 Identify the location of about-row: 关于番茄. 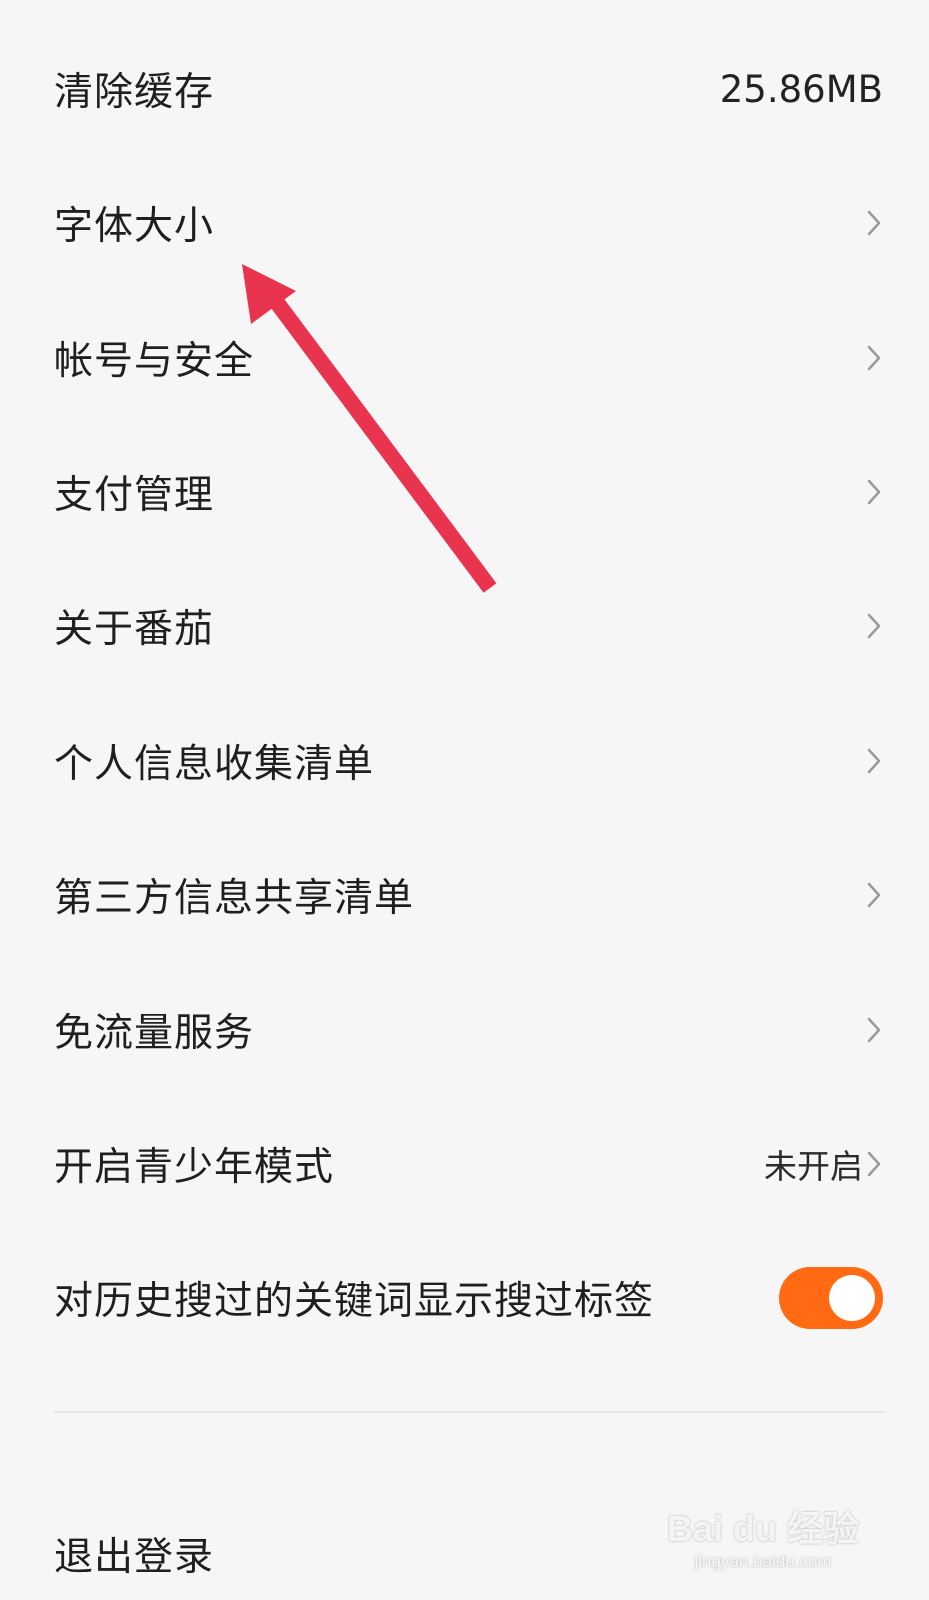
(464, 626).